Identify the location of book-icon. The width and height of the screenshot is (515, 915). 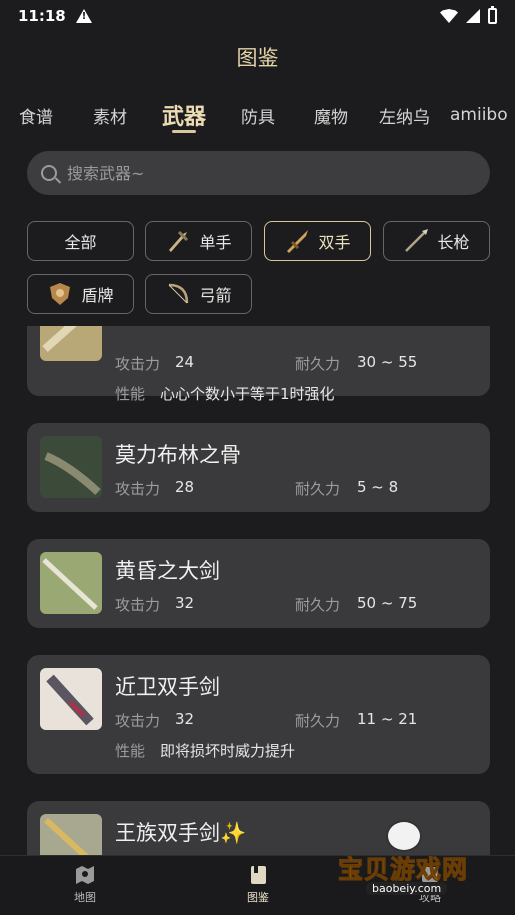
(258, 875).